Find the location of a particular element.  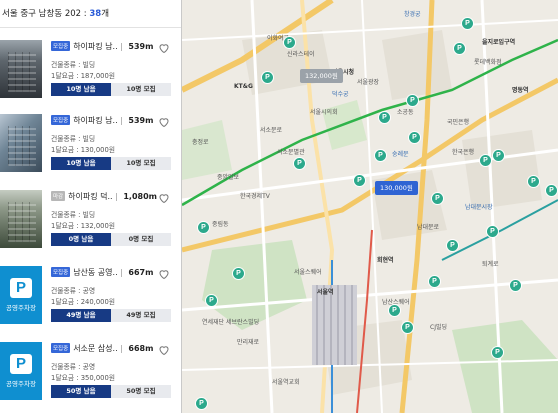

map-label: 남대문시장 is located at coordinates (479, 207).